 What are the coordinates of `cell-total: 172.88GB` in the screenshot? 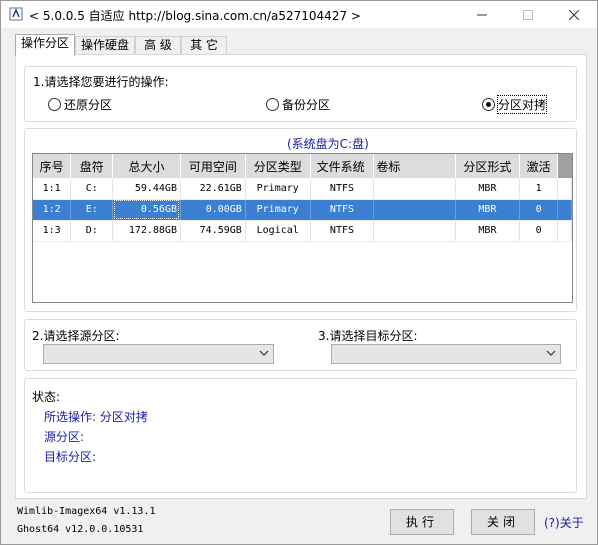 It's located at (146, 231).